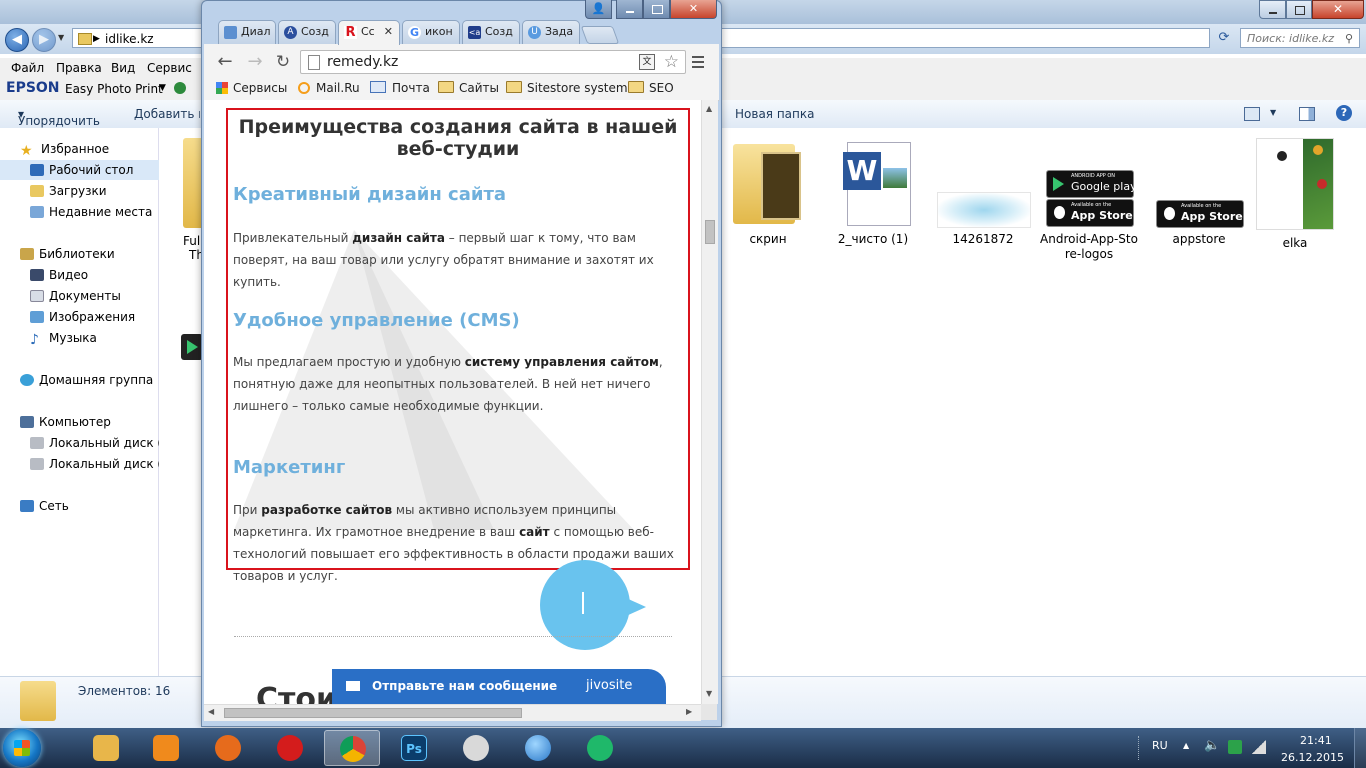 The width and height of the screenshot is (1366, 768). I want to click on menu-view: Вид, so click(123, 68).